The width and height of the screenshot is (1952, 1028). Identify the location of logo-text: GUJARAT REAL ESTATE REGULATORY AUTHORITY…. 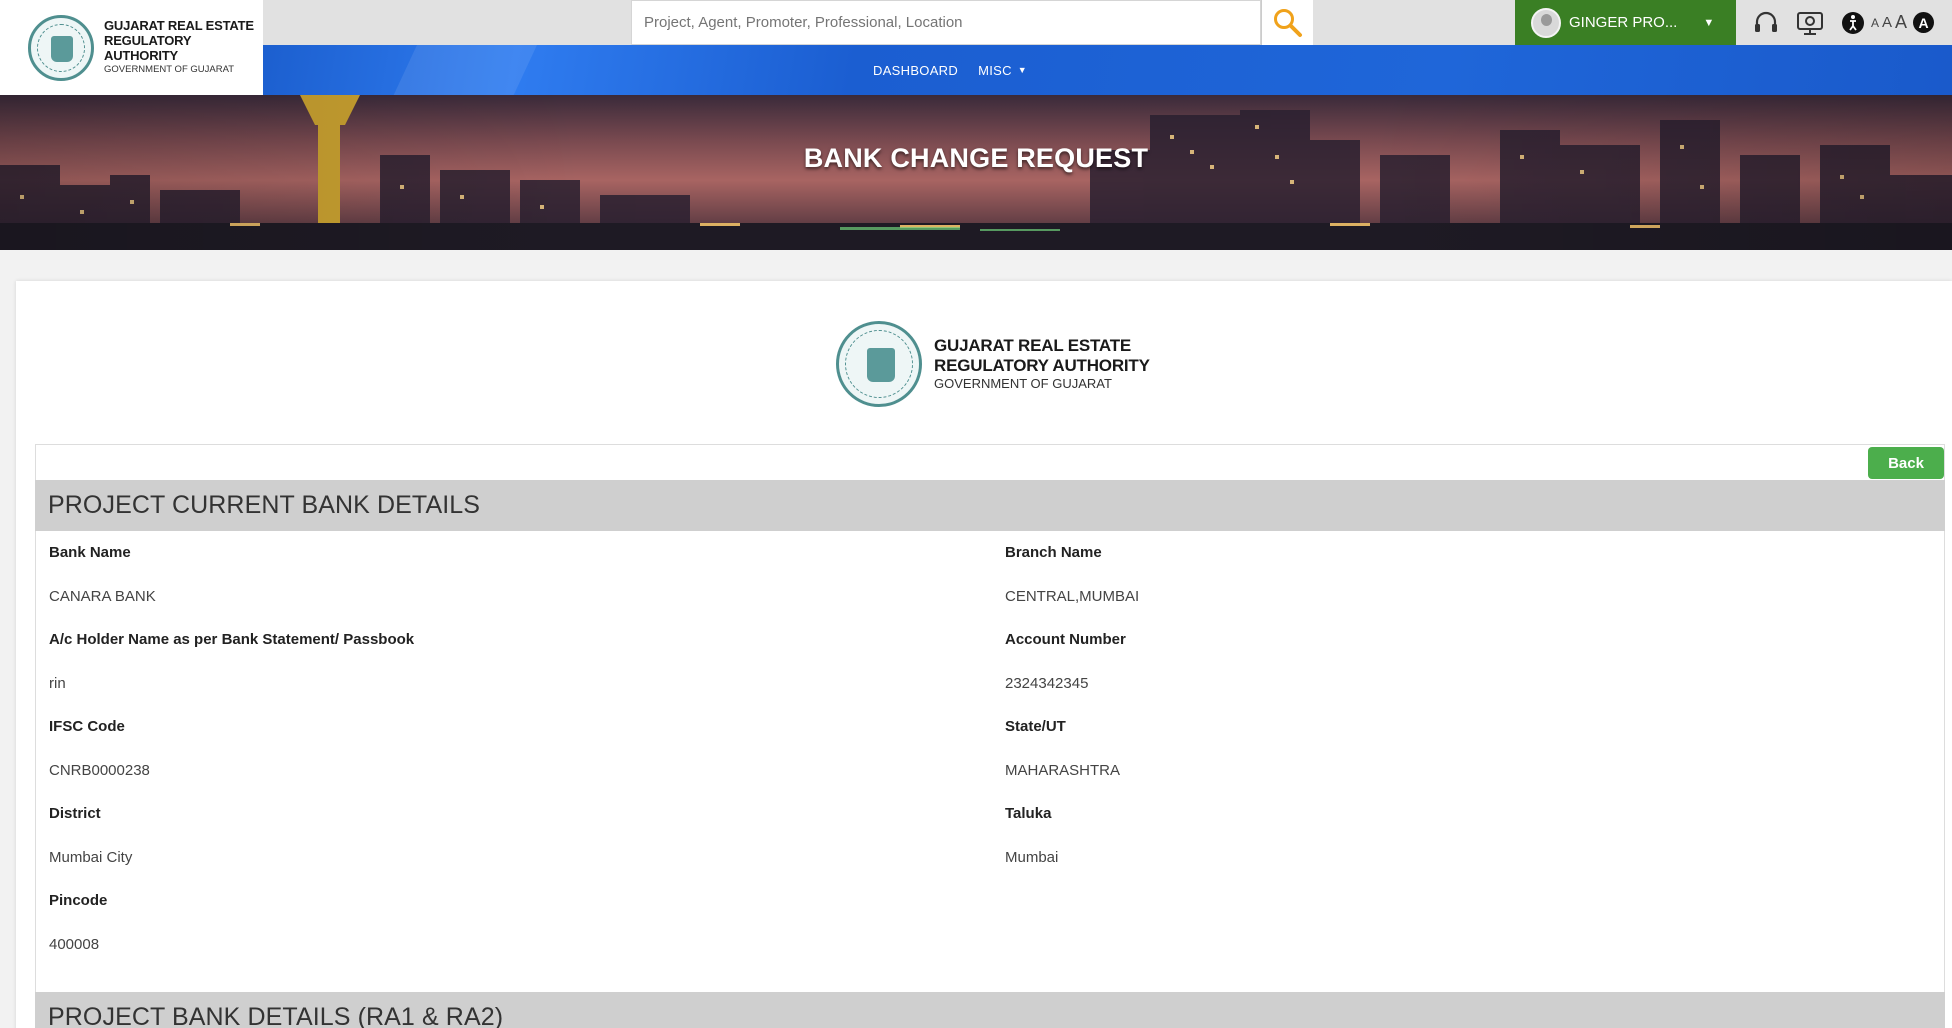
(183, 47).